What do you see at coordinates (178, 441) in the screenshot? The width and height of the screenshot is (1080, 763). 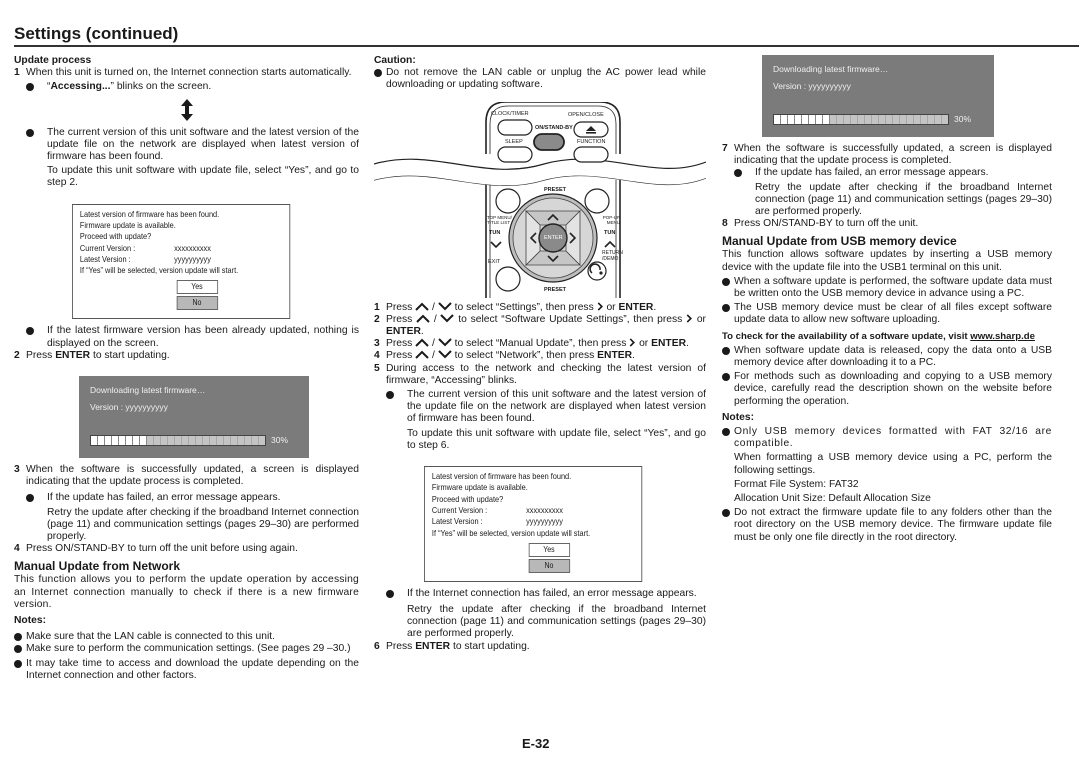 I see `progress-bar` at bounding box center [178, 441].